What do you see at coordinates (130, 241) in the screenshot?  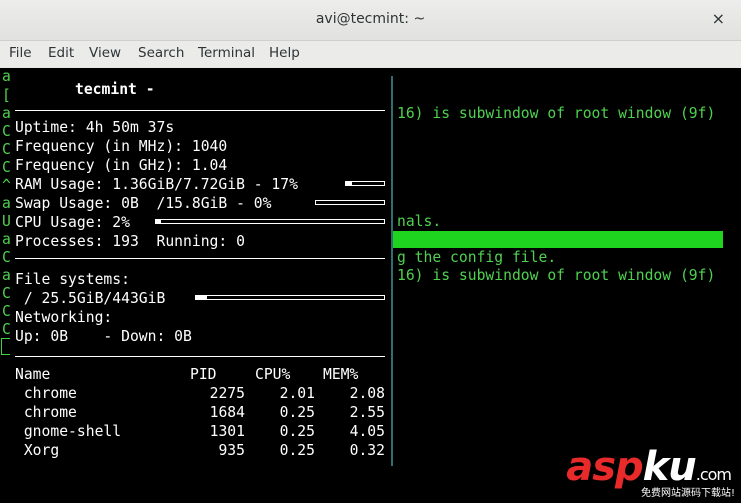 I see `processes-text: Processes: 193 Running: 0` at bounding box center [130, 241].